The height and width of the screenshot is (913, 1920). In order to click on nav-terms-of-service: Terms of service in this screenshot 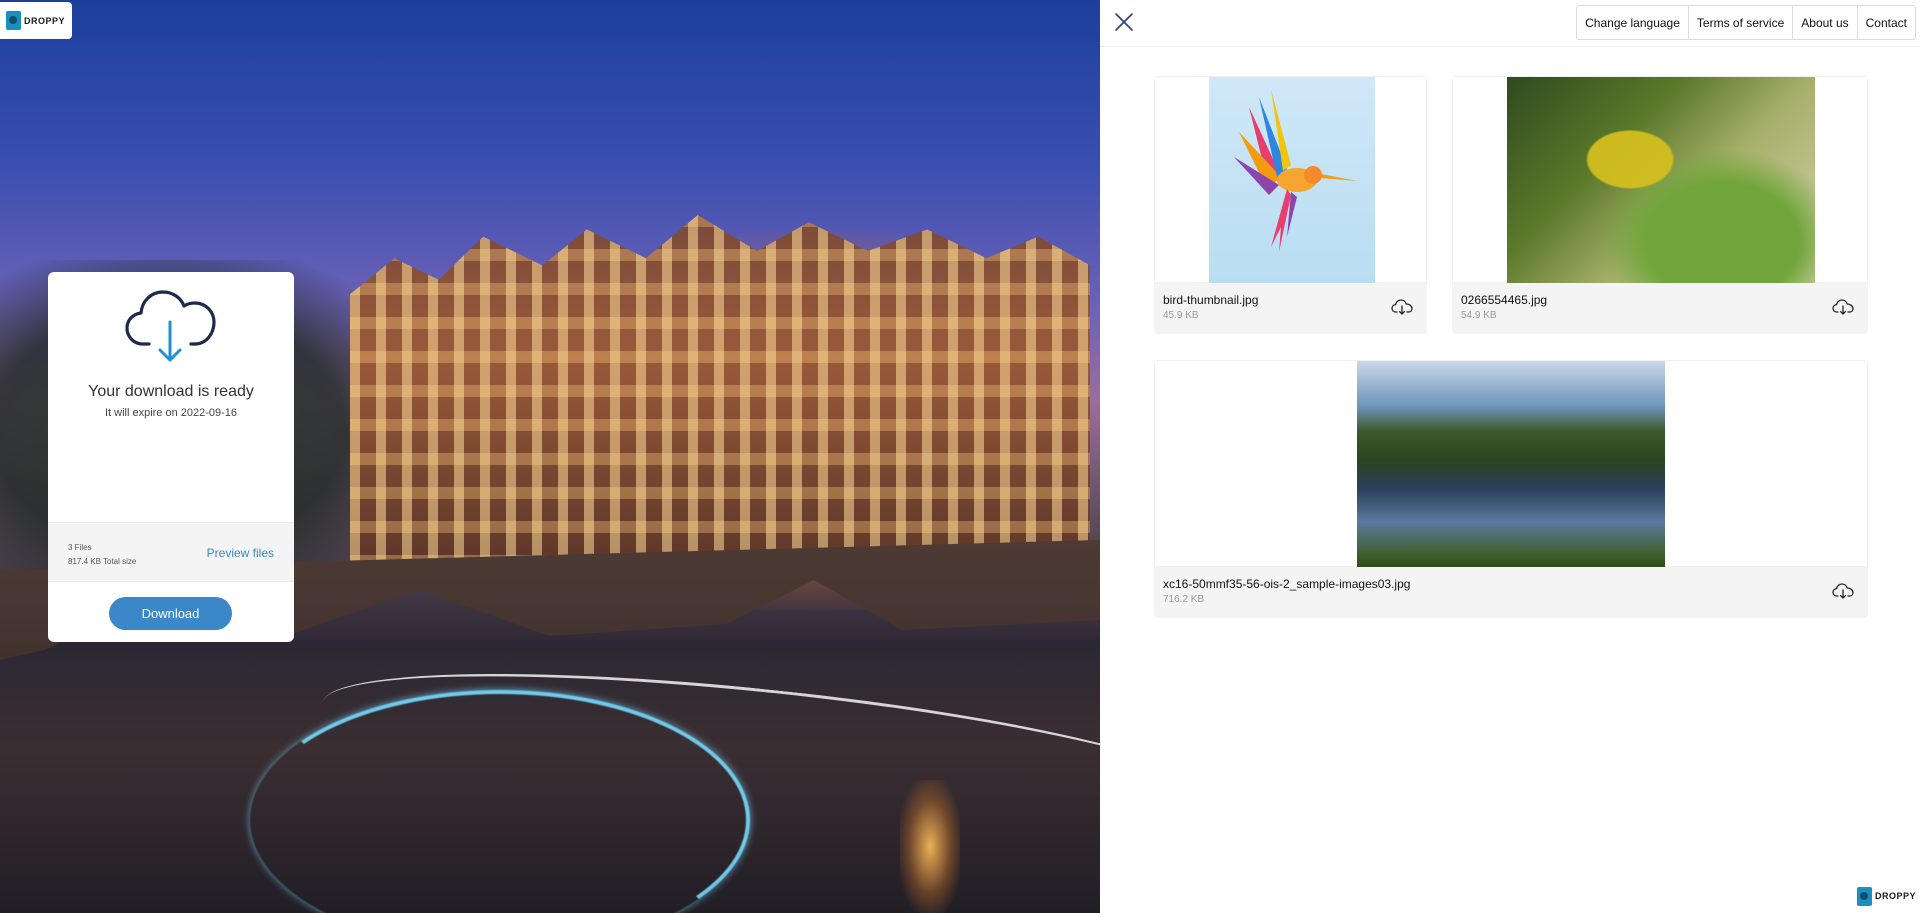, I will do `click(1739, 22)`.